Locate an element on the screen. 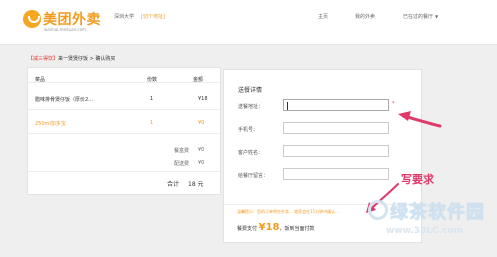 The height and width of the screenshot is (257, 497). annotation-text: 写要求 is located at coordinates (417, 179).